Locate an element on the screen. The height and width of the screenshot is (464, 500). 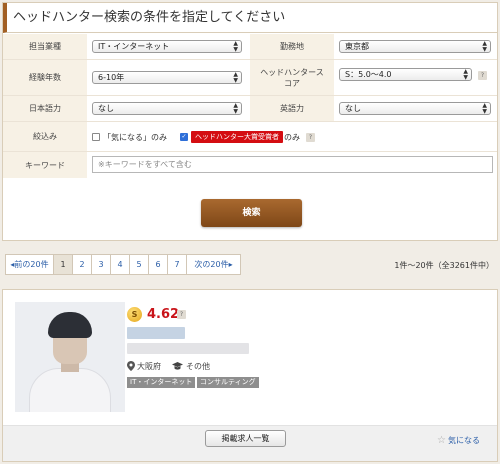
row-filter: 絞込み 「気になる」のみ ✓ ヘッドハンター大賞受賞者 のみ ? is located at coordinates (250, 137).